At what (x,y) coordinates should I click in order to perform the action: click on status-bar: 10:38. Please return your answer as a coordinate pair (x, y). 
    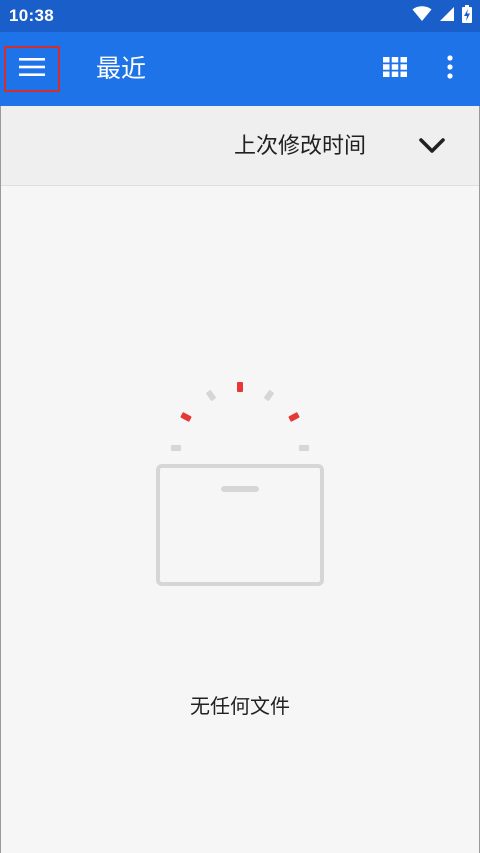
    Looking at the image, I should click on (240, 16).